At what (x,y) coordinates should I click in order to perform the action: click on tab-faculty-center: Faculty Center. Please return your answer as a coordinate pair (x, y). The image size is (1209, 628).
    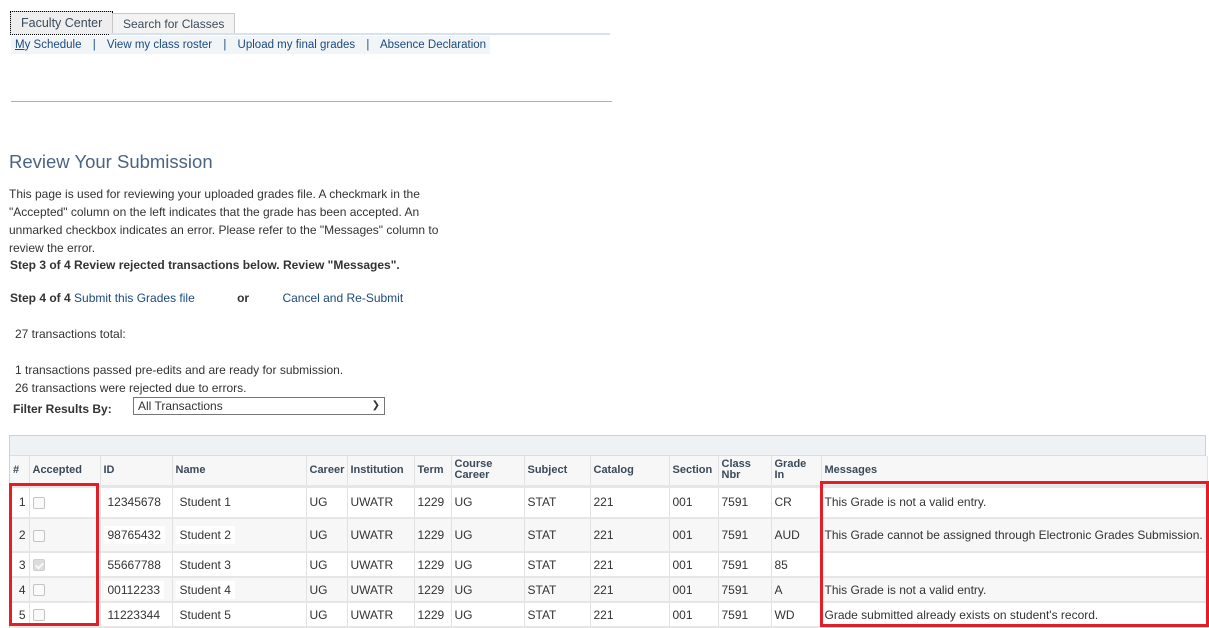
    Looking at the image, I should click on (62, 23).